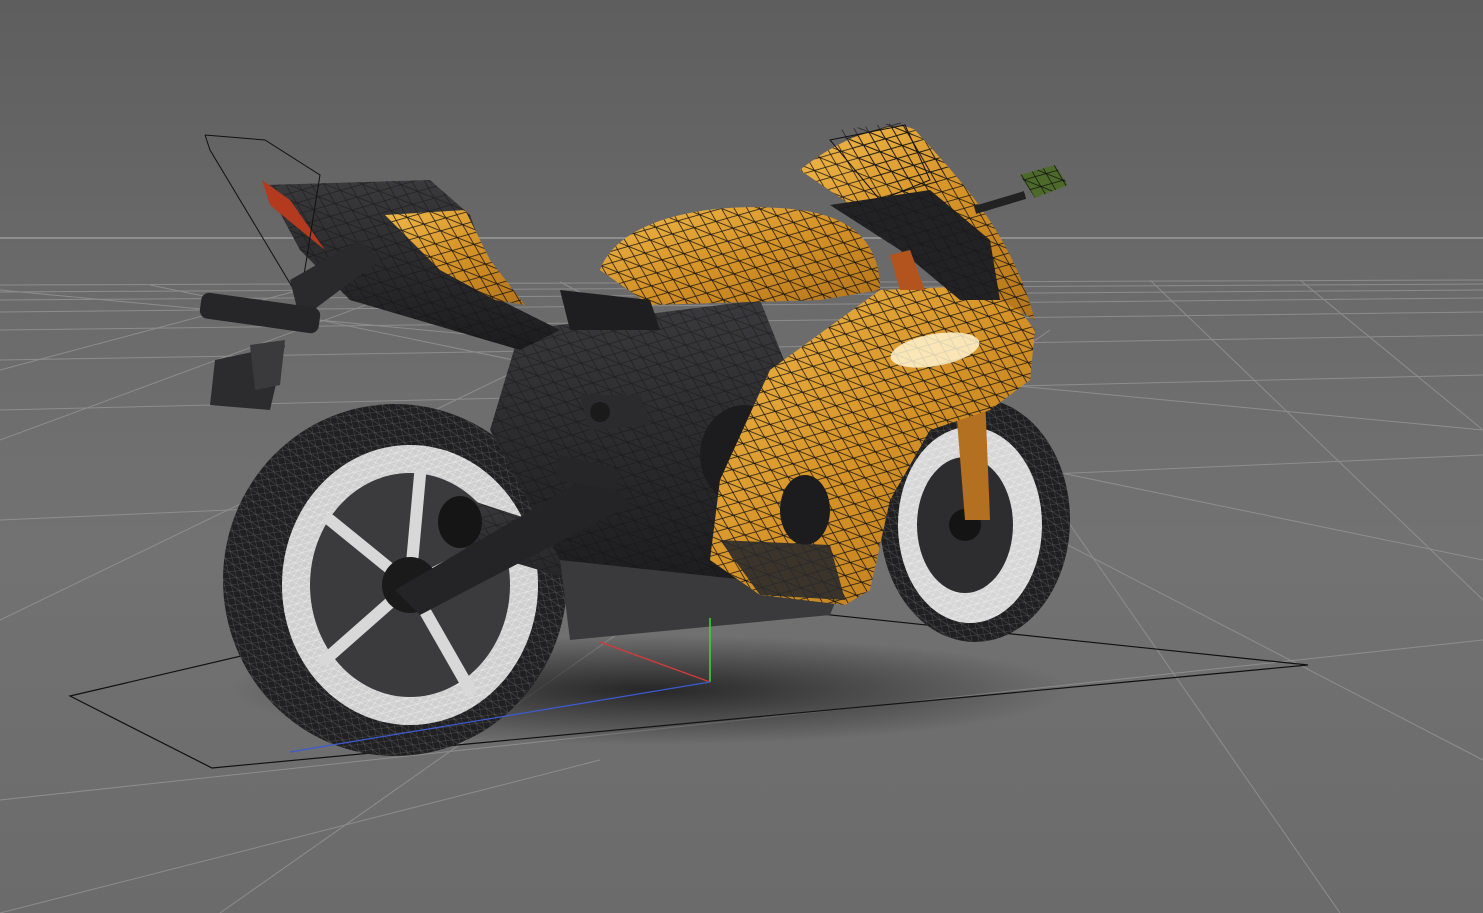 The image size is (1483, 913). I want to click on license-plate-bracket, so click(289, 325).